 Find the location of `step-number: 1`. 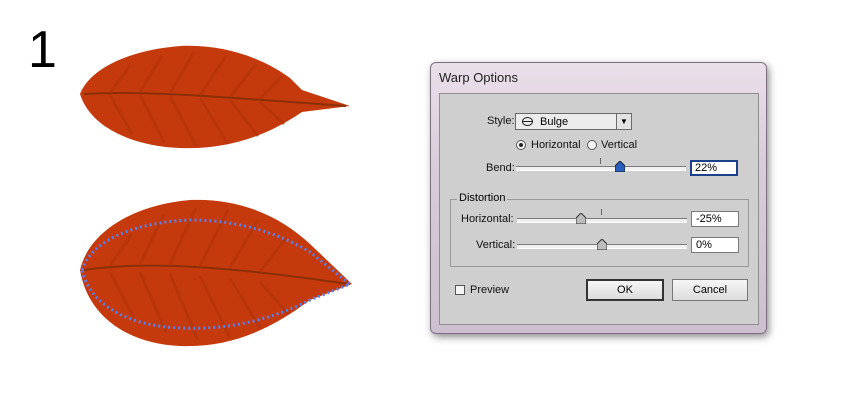

step-number: 1 is located at coordinates (42, 50).